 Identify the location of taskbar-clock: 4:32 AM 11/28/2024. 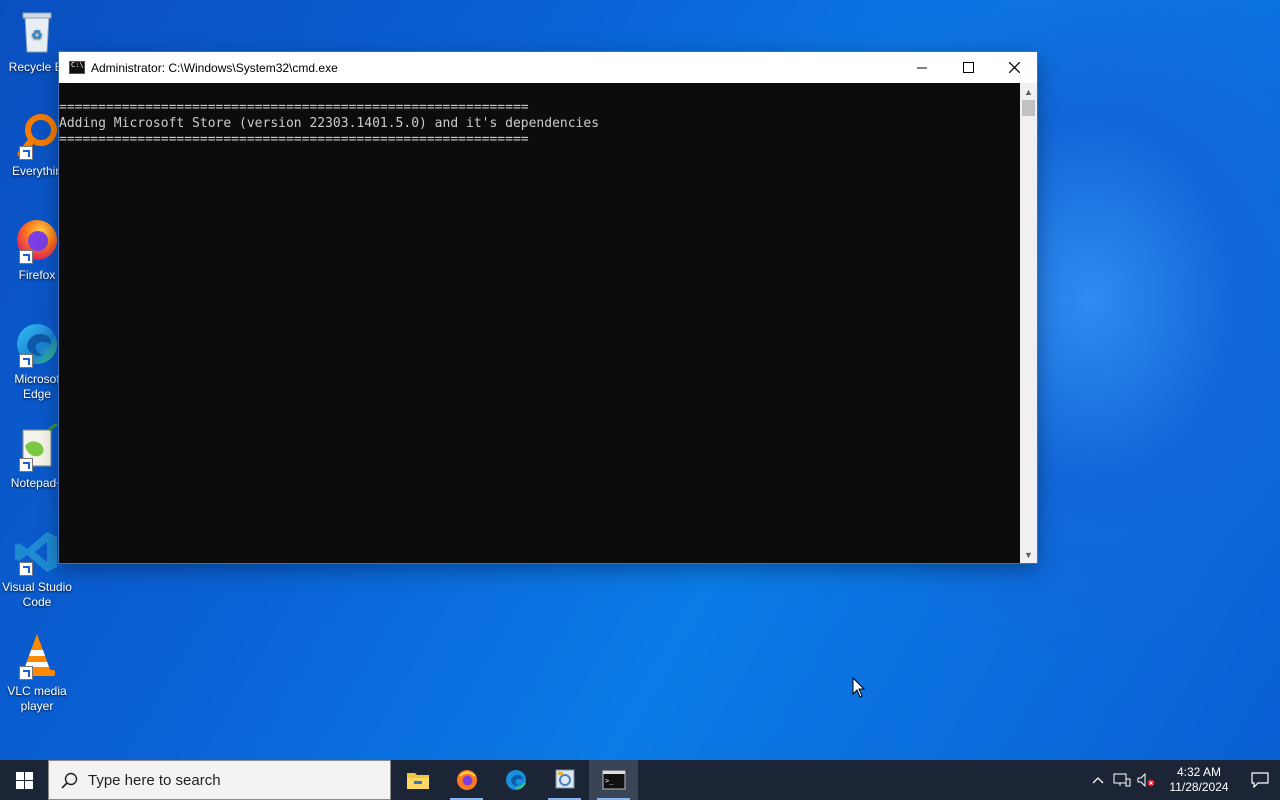
(1199, 780).